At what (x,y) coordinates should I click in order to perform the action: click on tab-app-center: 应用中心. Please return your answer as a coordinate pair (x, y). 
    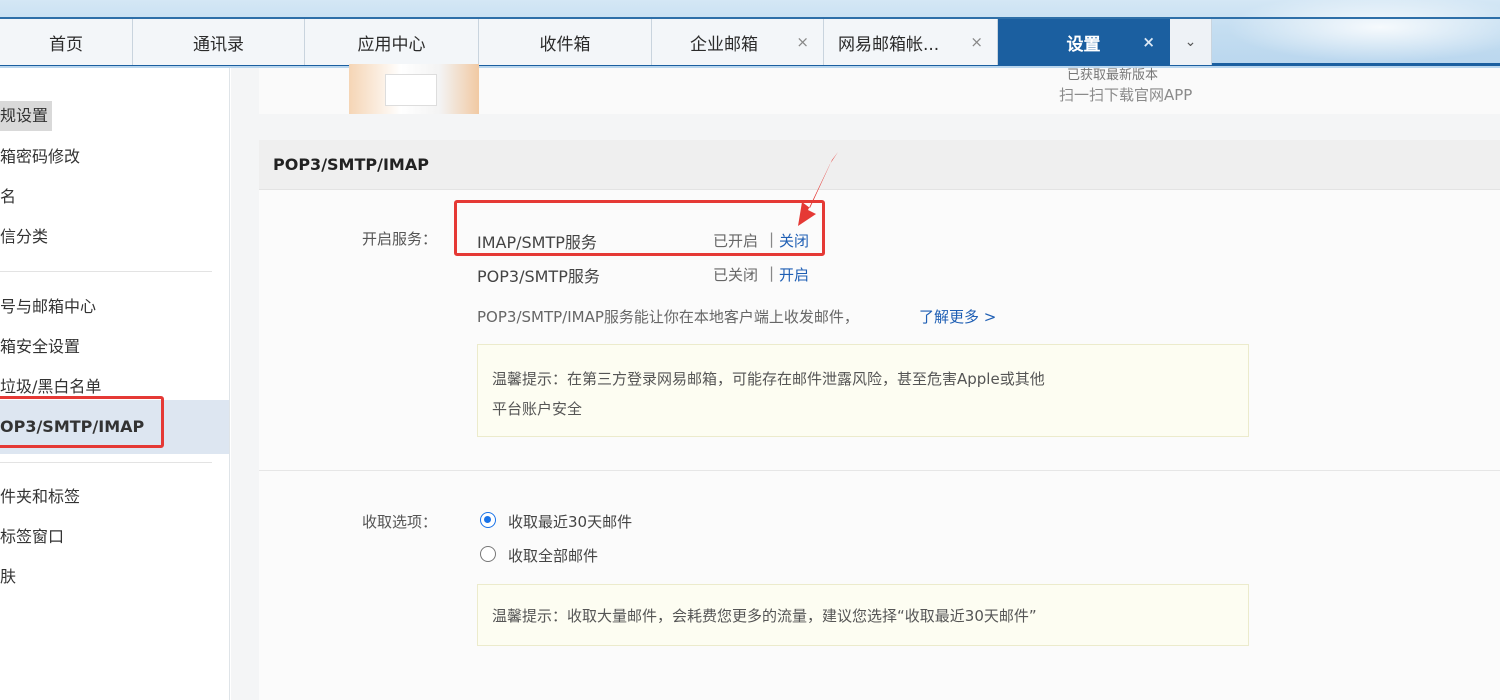
    Looking at the image, I should click on (392, 42).